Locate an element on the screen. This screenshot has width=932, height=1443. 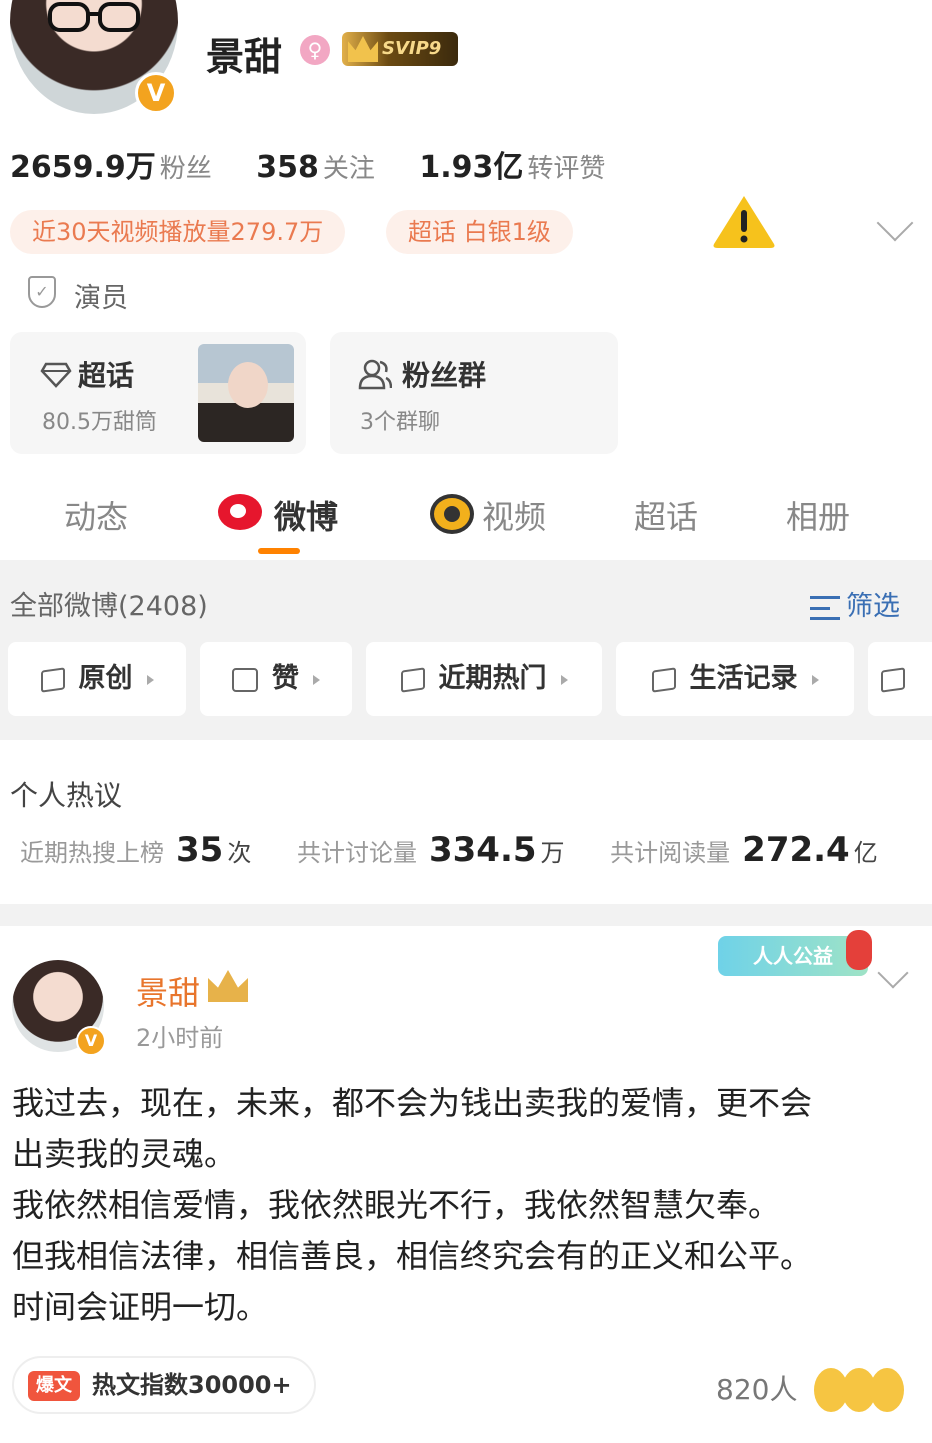
female-icon: ♀ is located at coordinates (315, 50).